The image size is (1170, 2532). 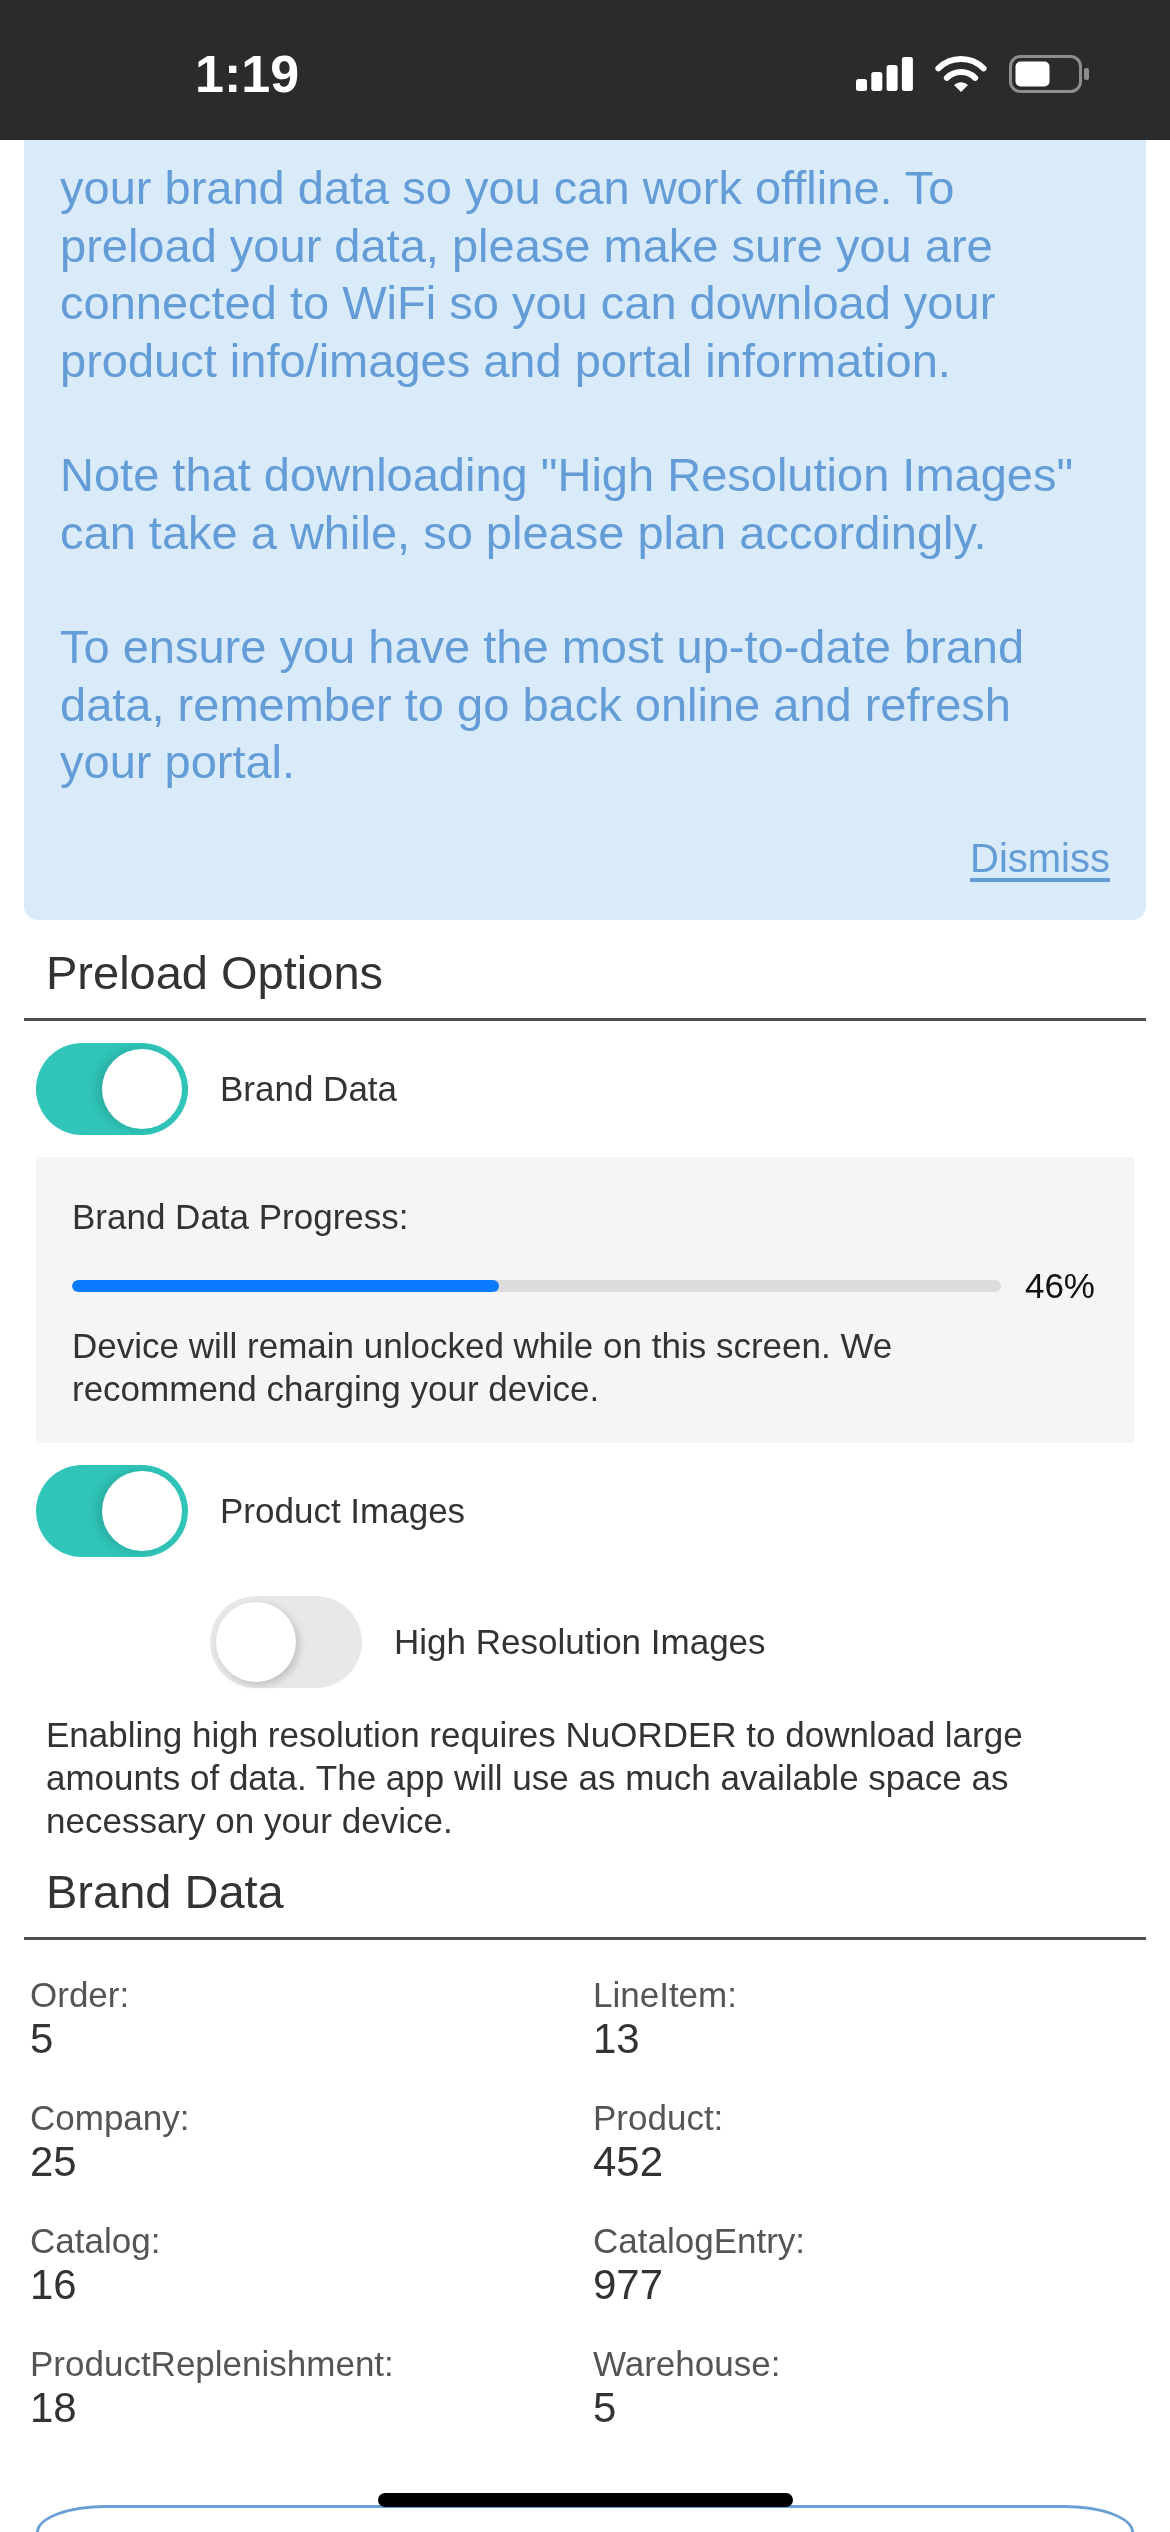 What do you see at coordinates (534, 1777) in the screenshot?
I see `info-note: Enabling high resolution requires NuORDER to download large amounts of data. The app will use as much available space as necessary on your device.` at bounding box center [534, 1777].